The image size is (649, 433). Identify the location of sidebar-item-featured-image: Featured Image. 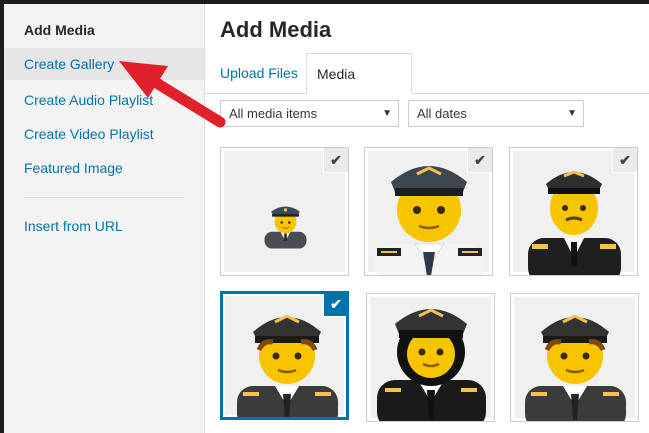
(104, 168).